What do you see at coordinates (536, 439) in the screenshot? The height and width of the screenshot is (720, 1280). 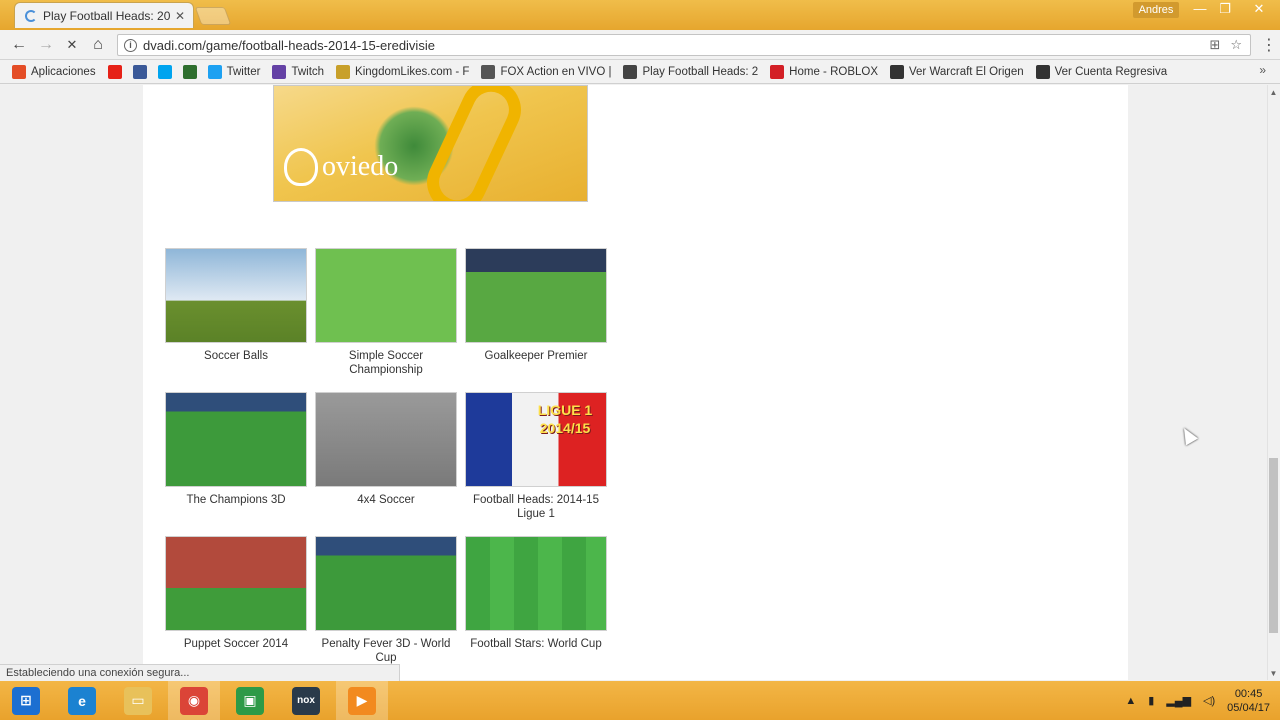 I see `game-thumbnail: LIGUE 1 2014/15` at bounding box center [536, 439].